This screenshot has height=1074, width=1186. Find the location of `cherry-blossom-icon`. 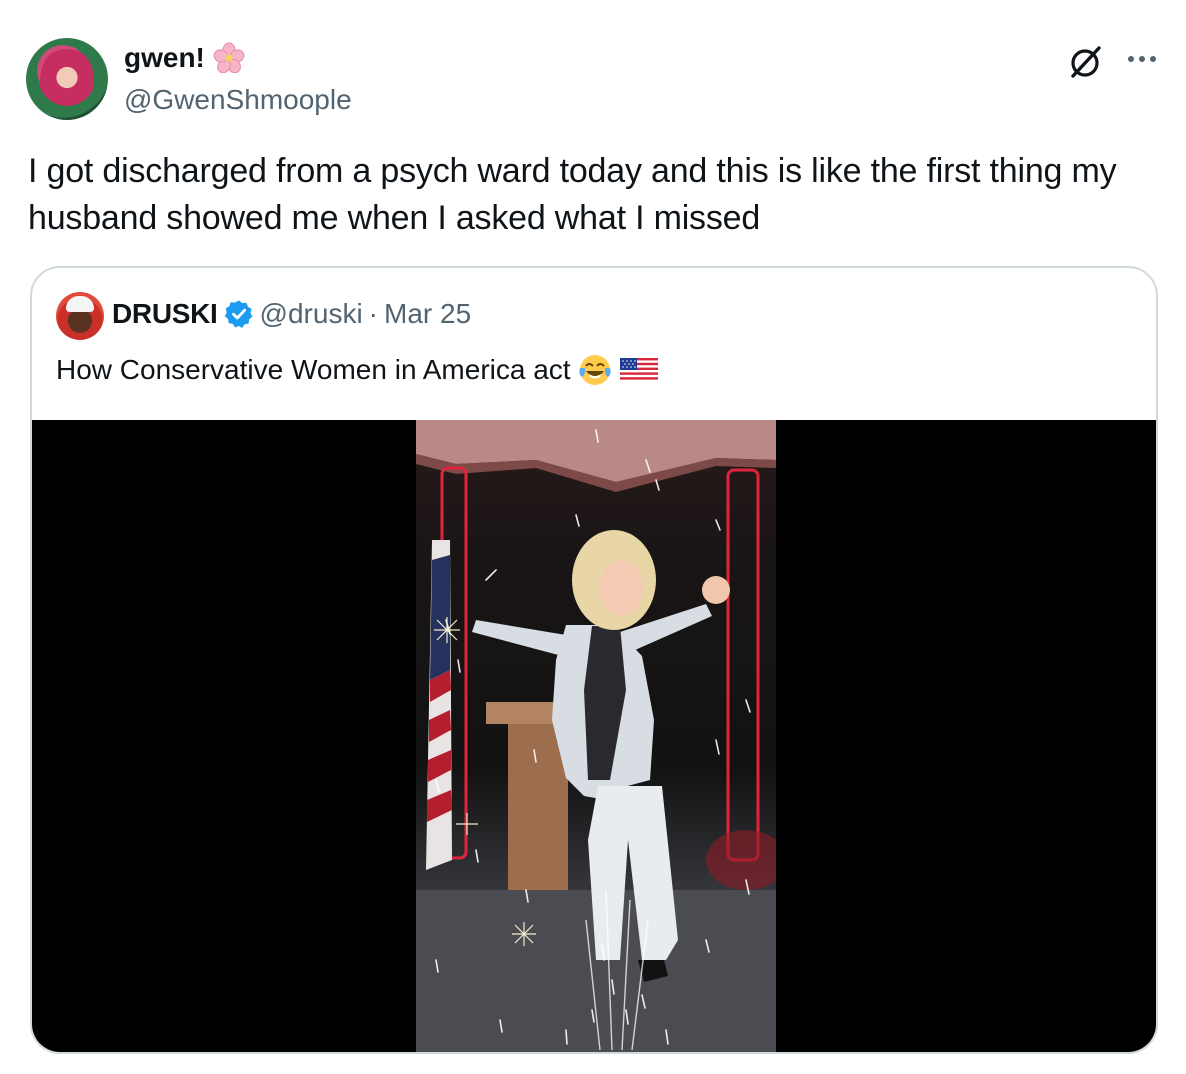

cherry-blossom-icon is located at coordinates (229, 58).